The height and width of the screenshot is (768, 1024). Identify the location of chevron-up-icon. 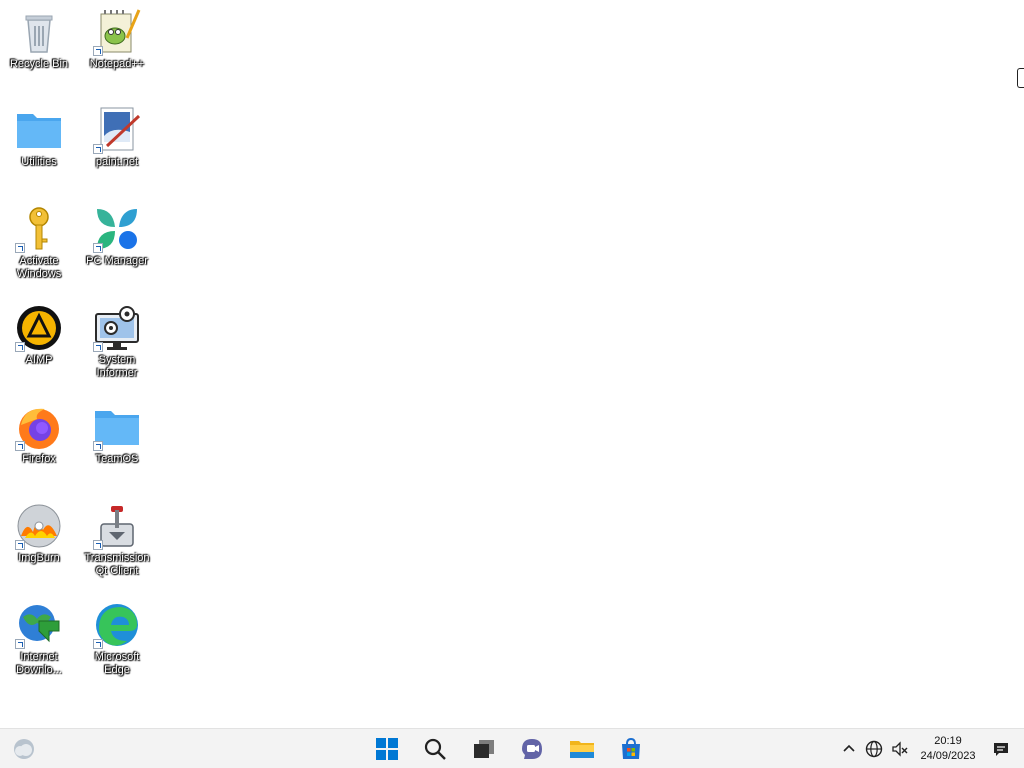
(849, 748).